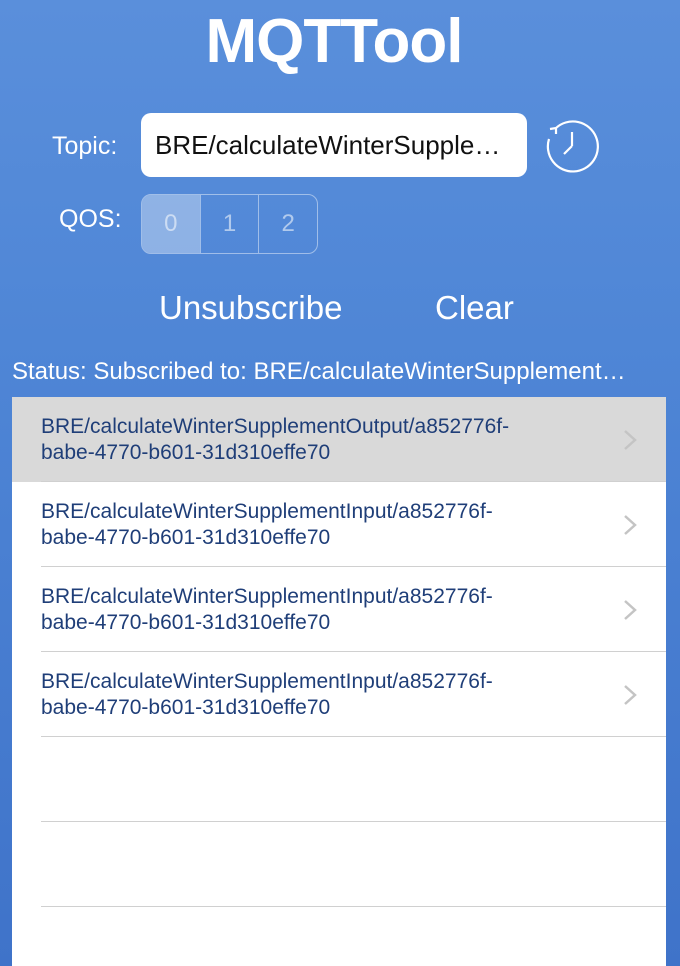 This screenshot has height=966, width=680. I want to click on history-button, so click(572, 146).